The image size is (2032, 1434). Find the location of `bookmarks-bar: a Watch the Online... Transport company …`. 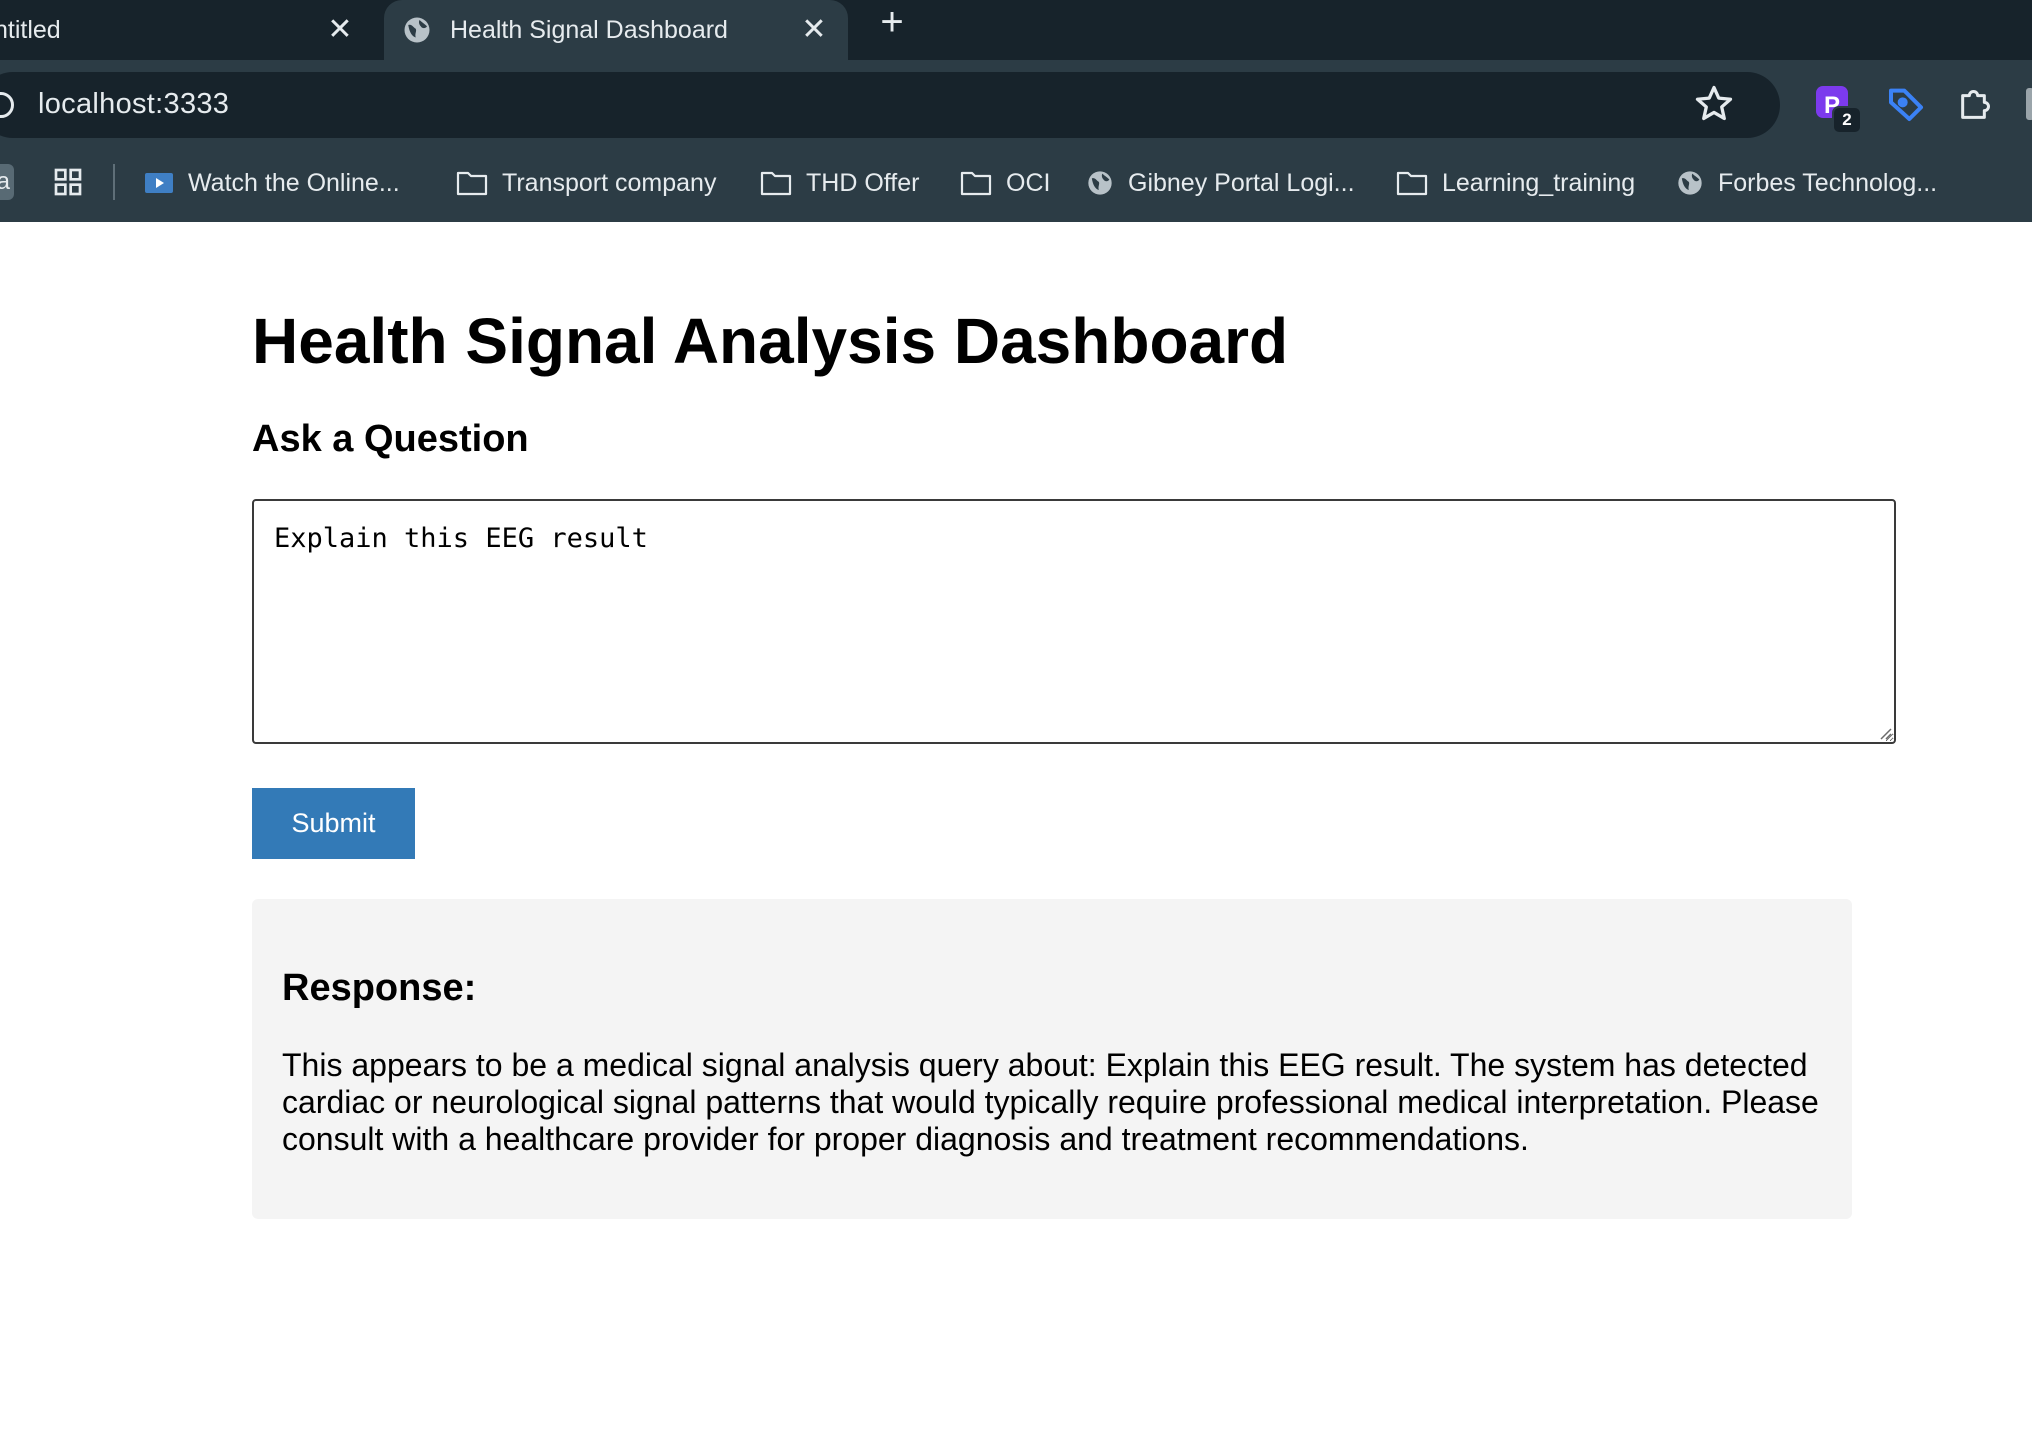

bookmarks-bar: a Watch the Online... Transport company … is located at coordinates (1016, 184).